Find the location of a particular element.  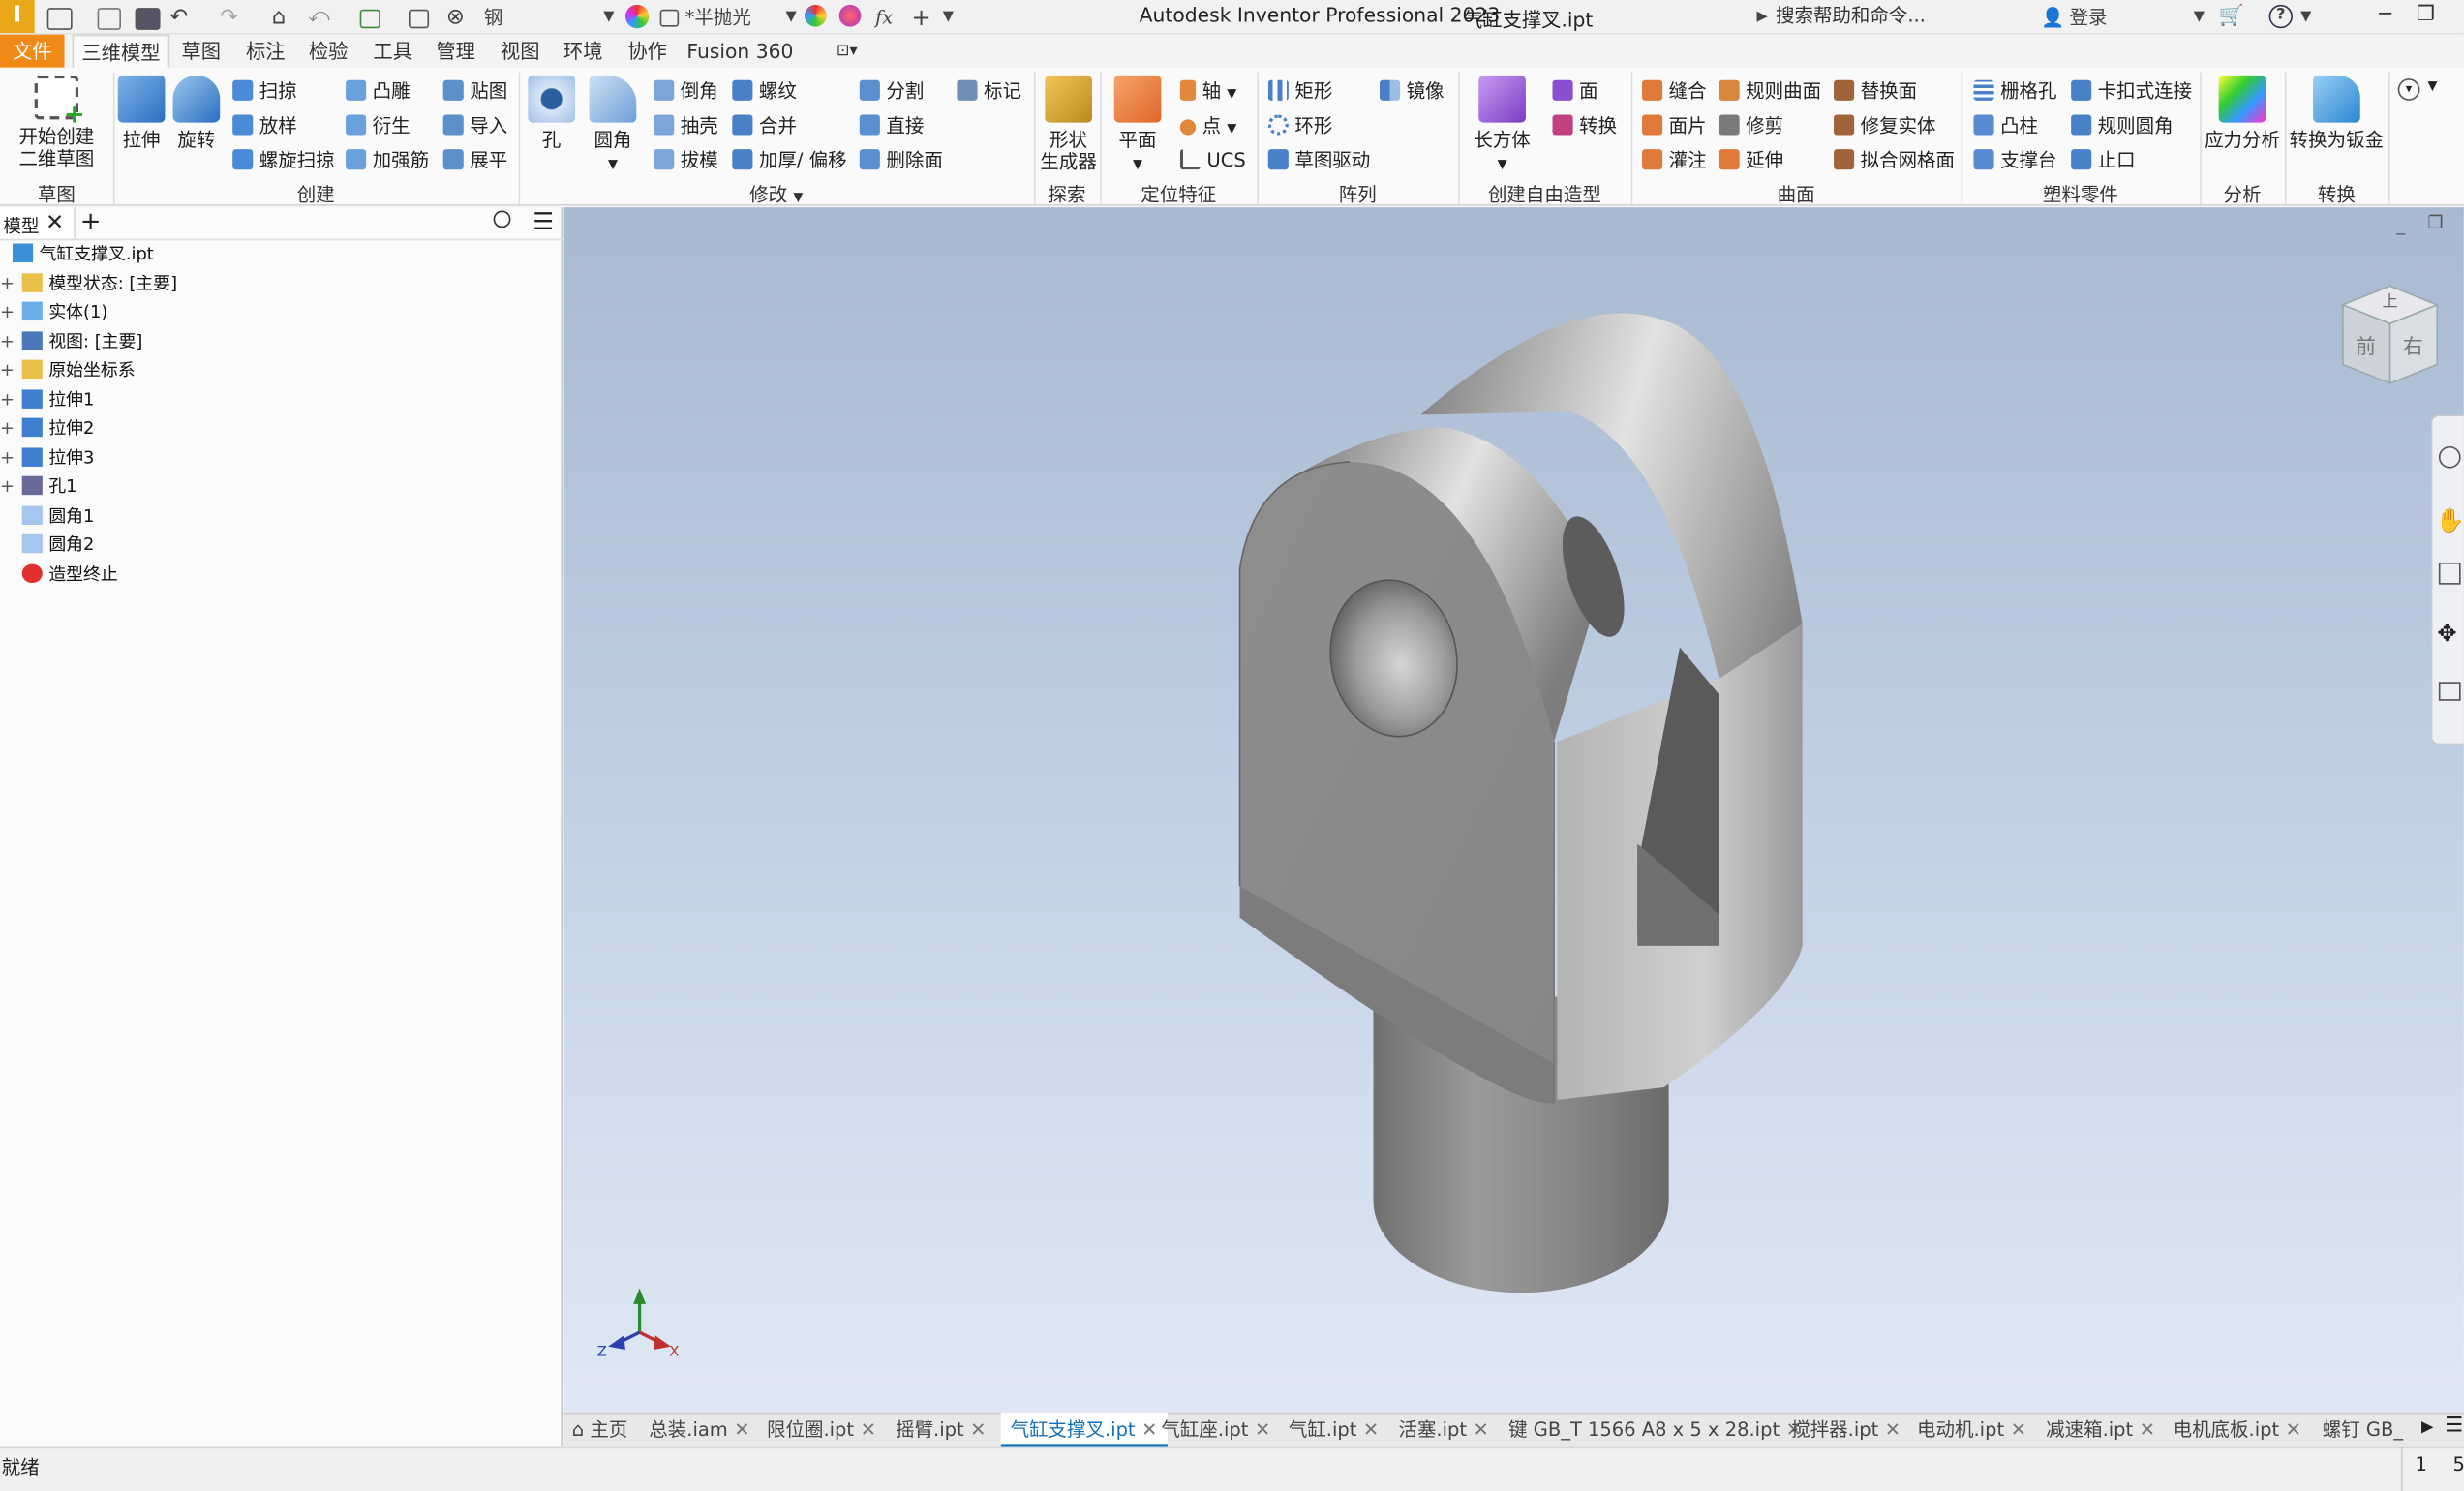

tree-node: + 实体(1) is located at coordinates (53, 312).